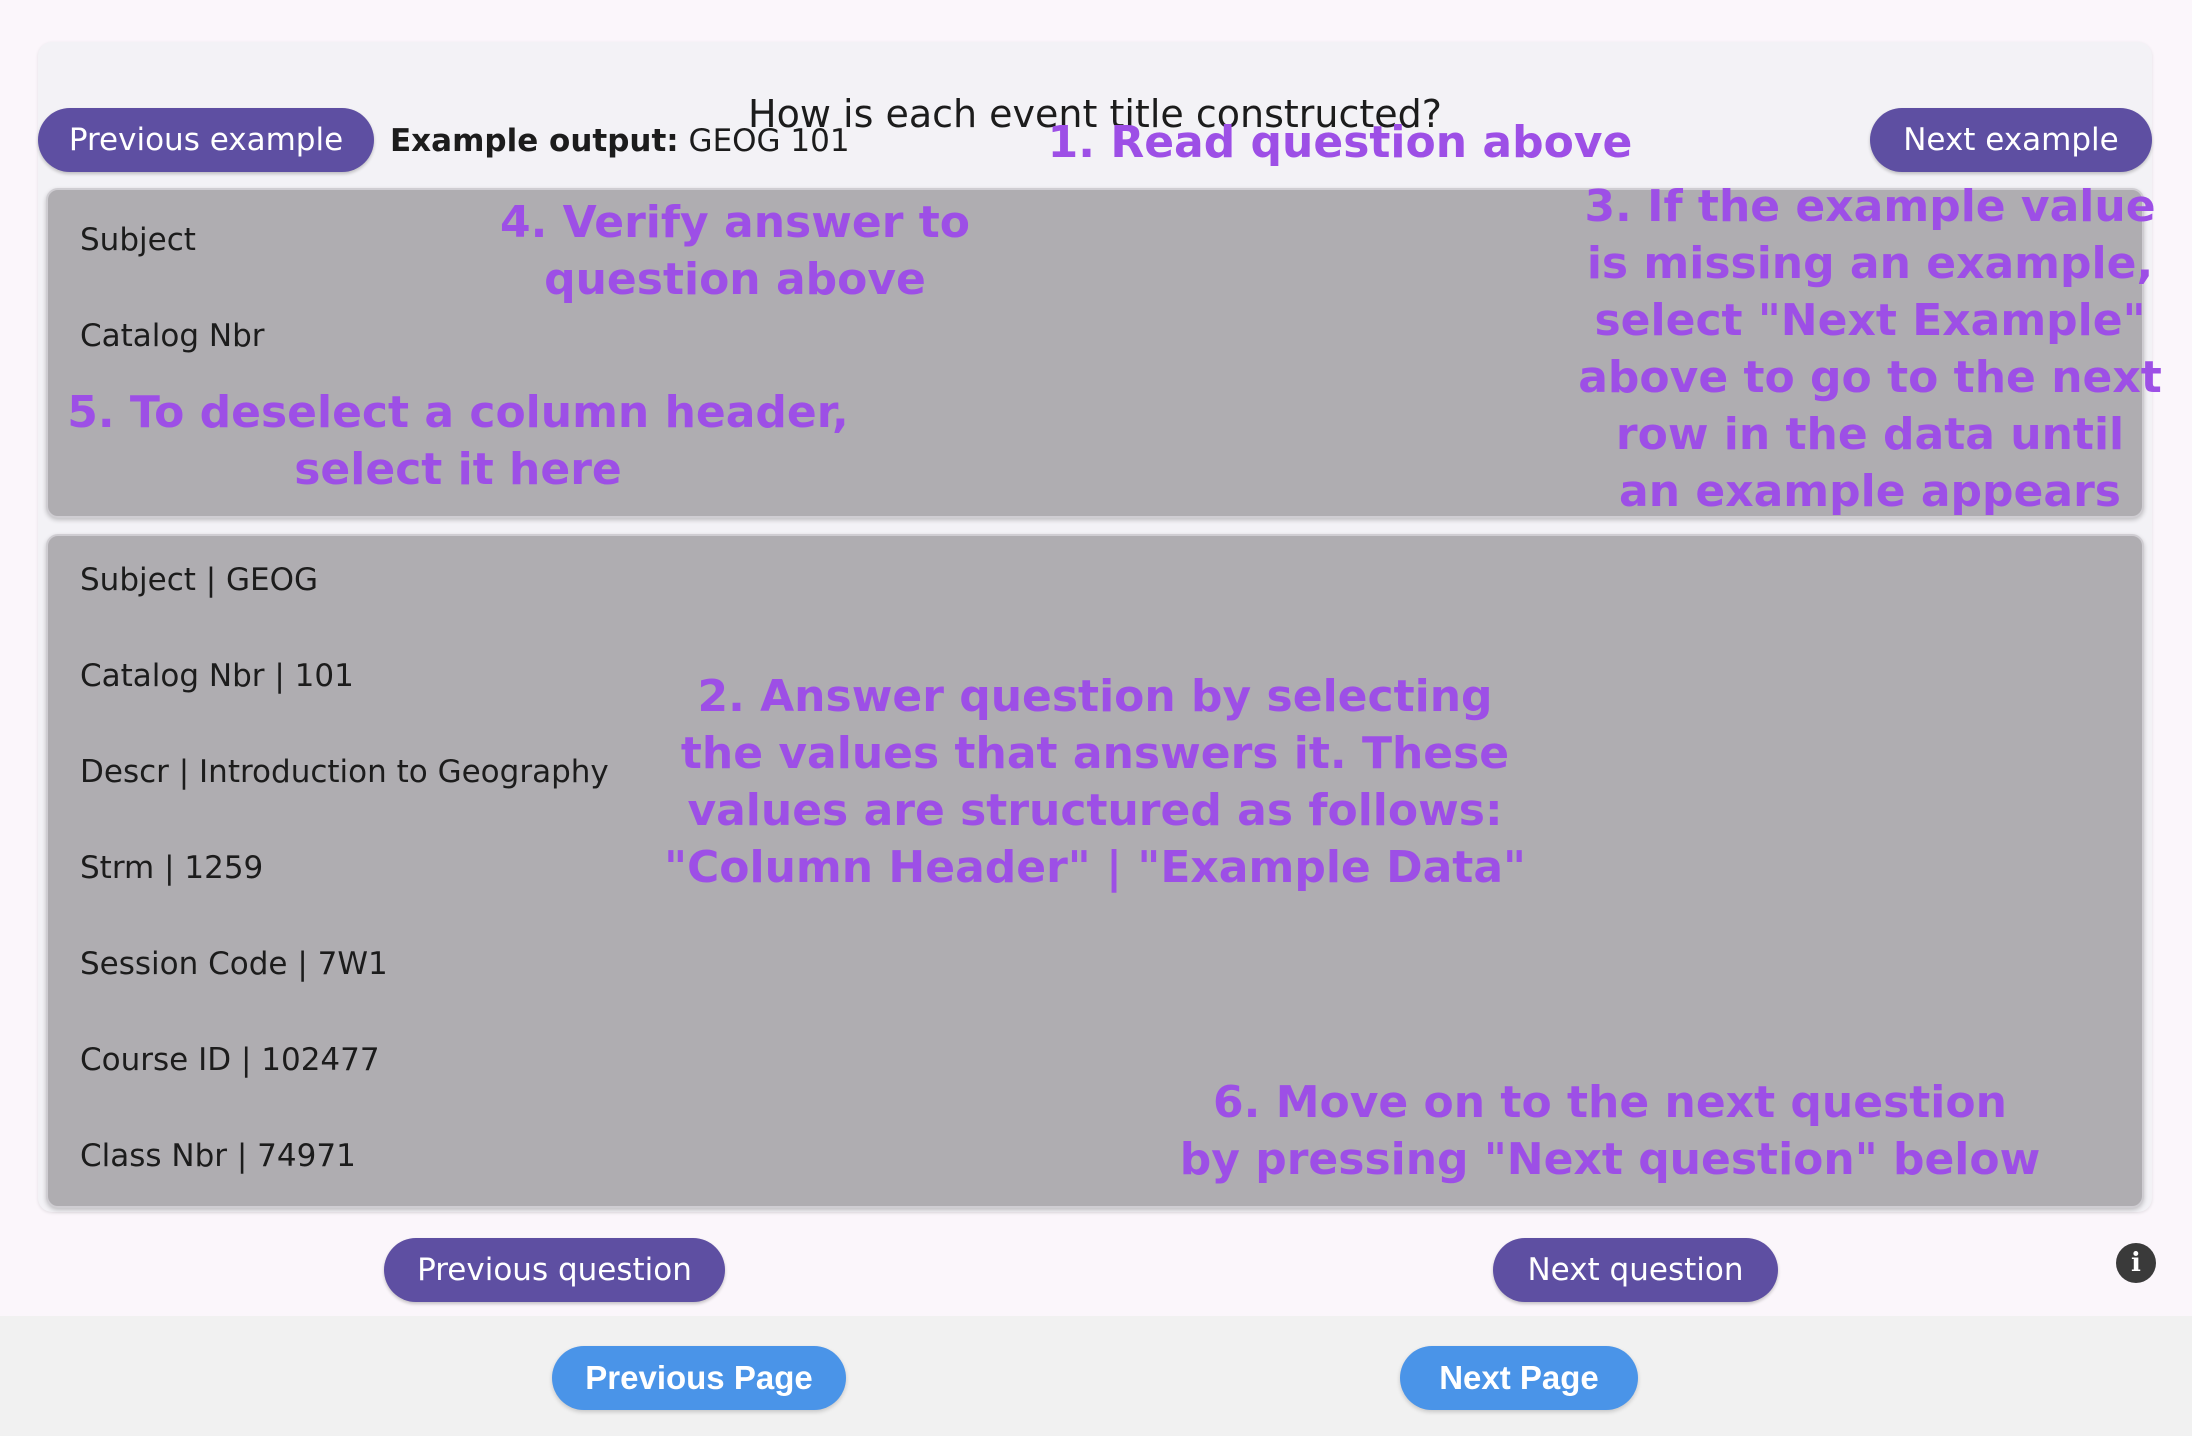  I want to click on value-item: Course ID | 102477, so click(230, 1060).